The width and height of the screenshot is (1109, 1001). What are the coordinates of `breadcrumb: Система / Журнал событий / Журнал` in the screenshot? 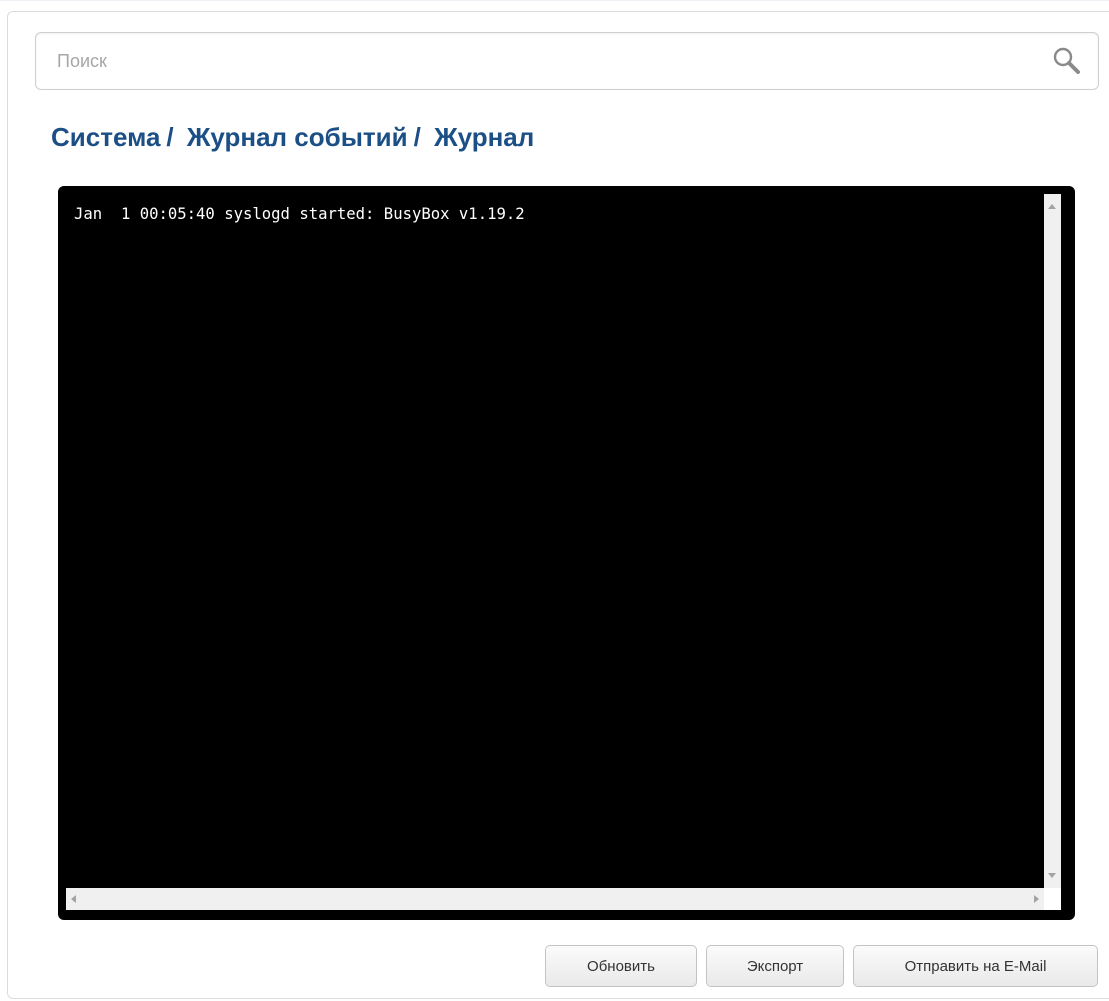 It's located at (292, 139).